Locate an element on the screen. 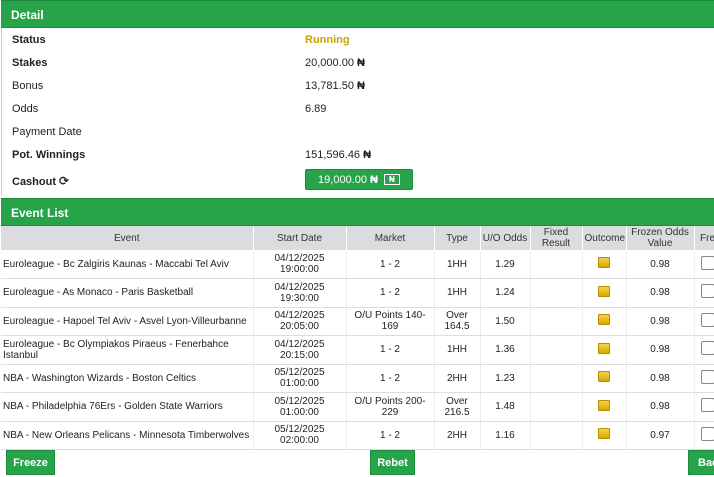  market: 1 - 2 is located at coordinates (390, 350).